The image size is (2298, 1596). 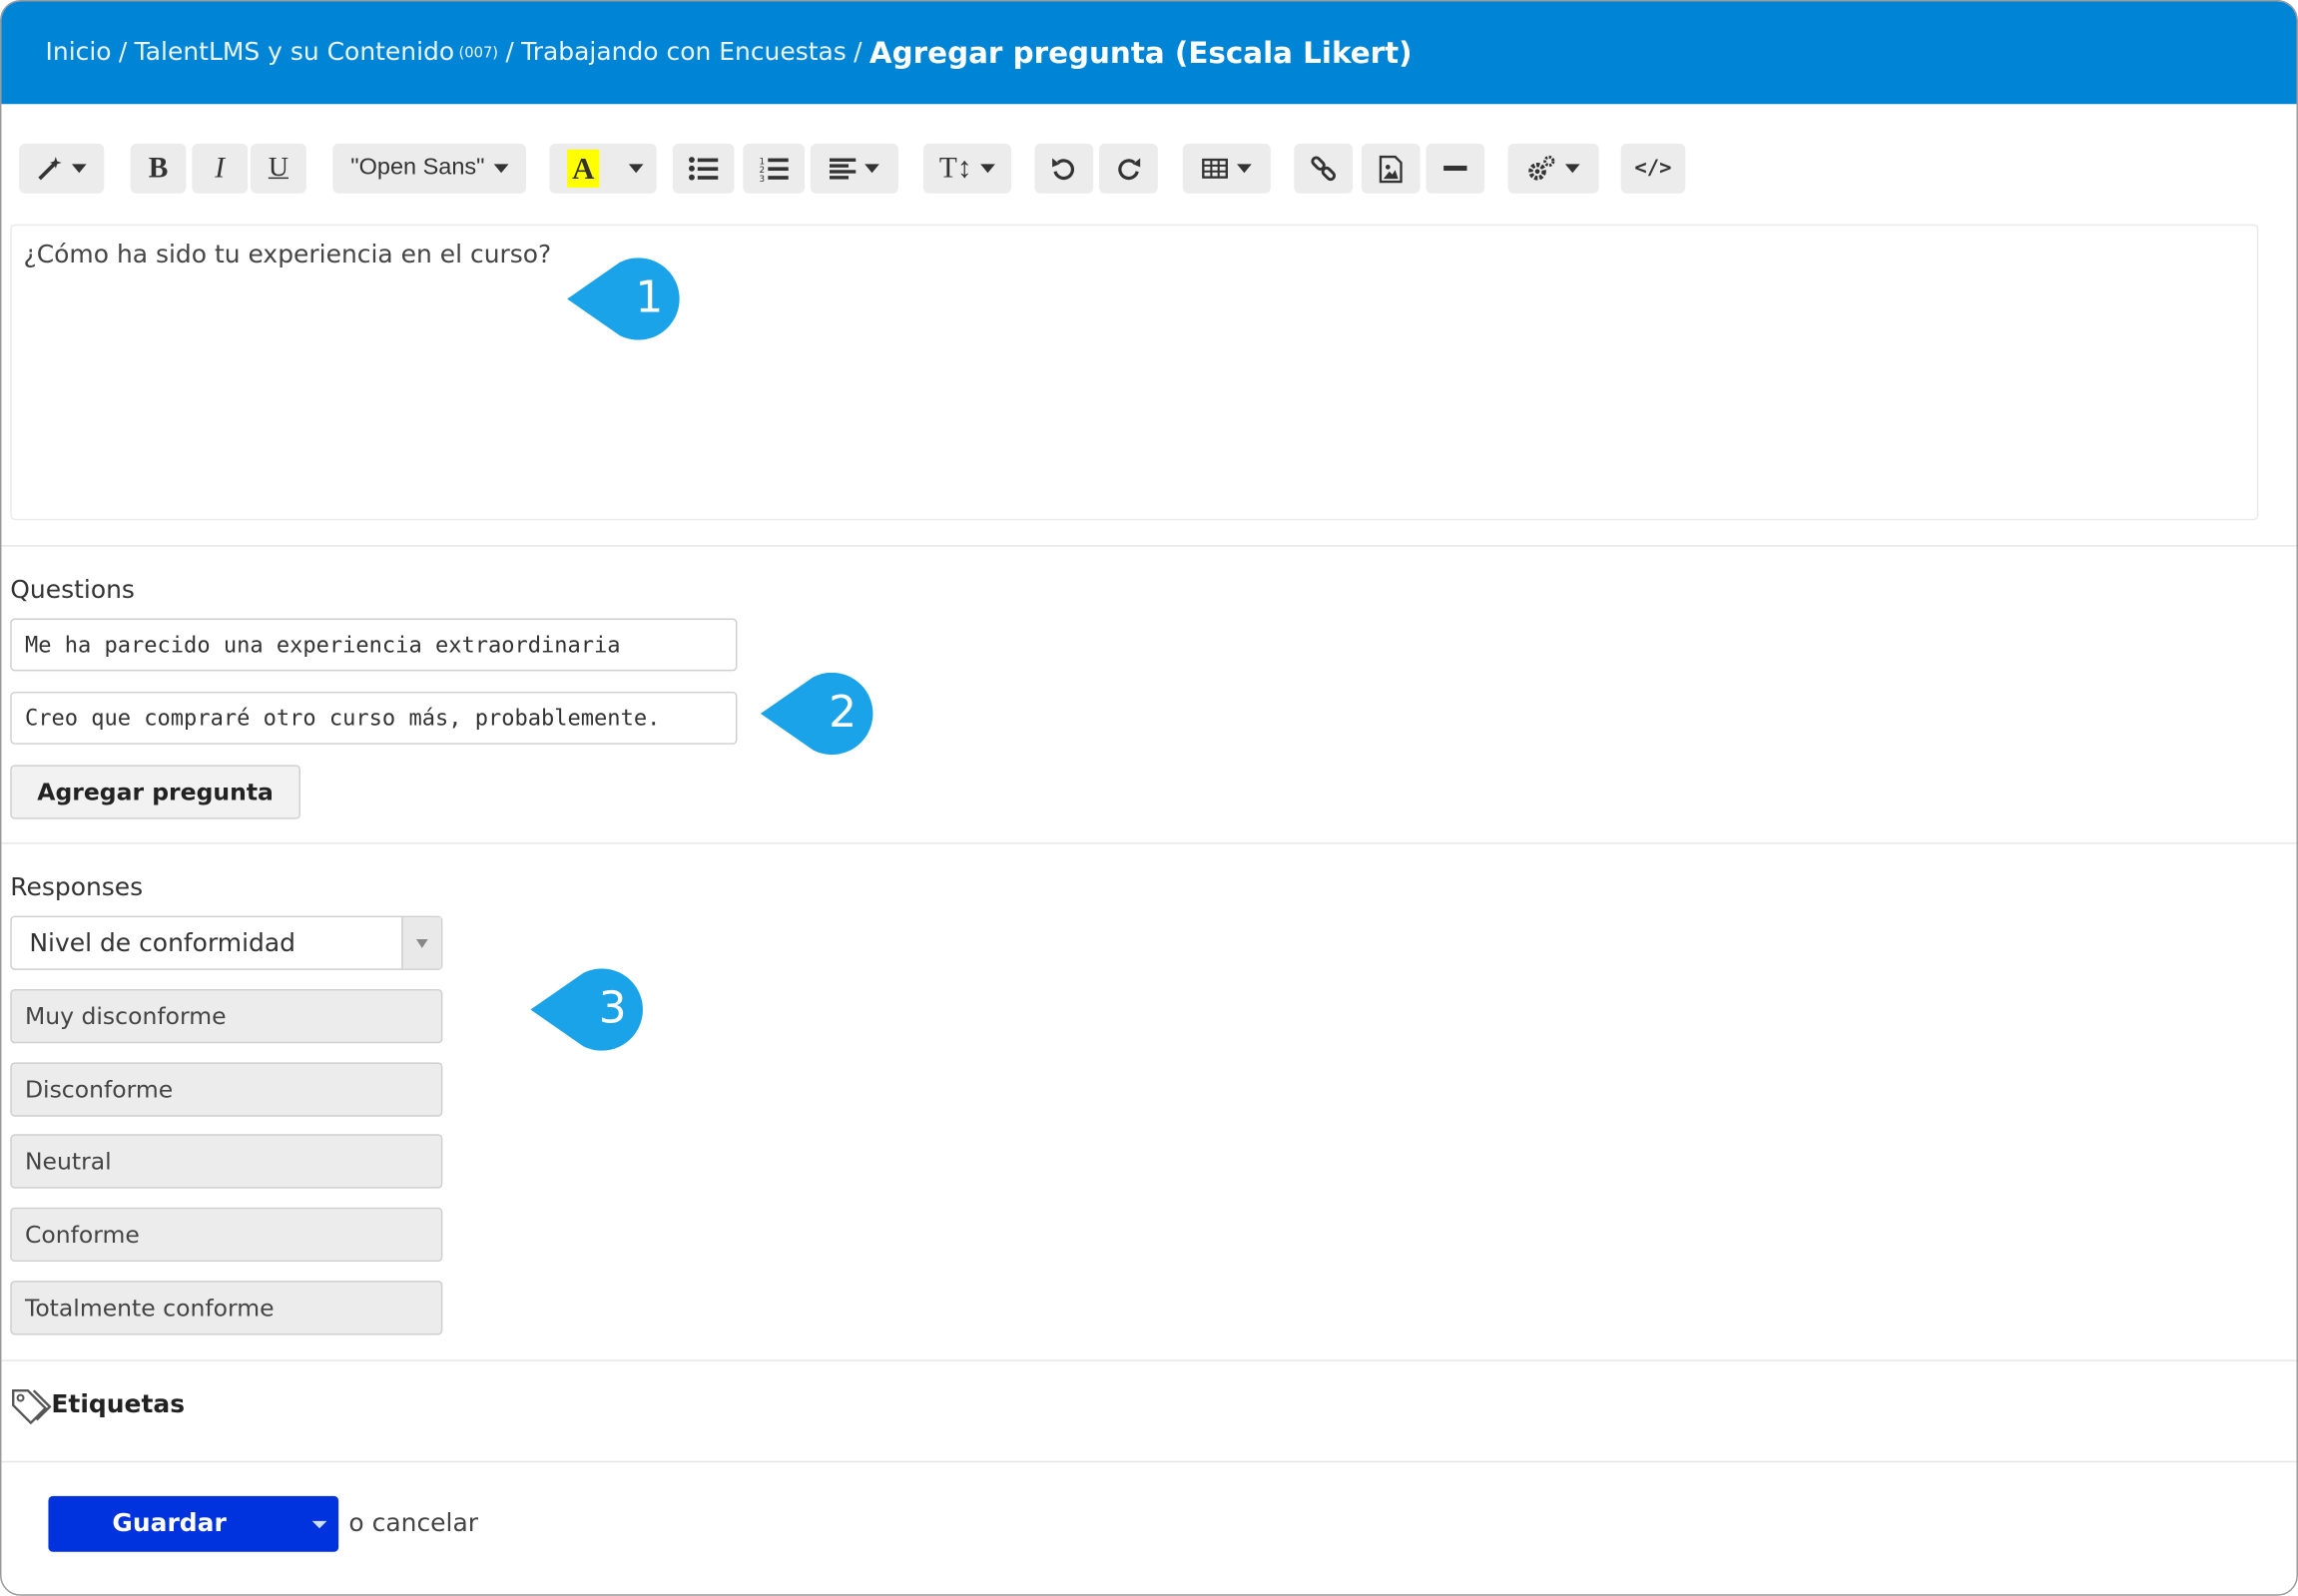 I want to click on response-option: Muy disconforme, so click(x=226, y=1016).